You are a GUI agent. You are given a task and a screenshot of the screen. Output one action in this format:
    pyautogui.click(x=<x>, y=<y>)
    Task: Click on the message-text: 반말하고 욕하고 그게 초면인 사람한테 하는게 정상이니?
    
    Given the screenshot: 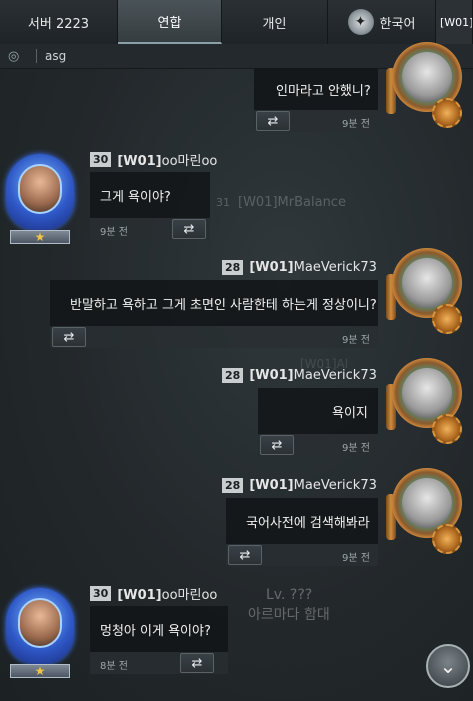 What is the action you would take?
    pyautogui.click(x=223, y=305)
    